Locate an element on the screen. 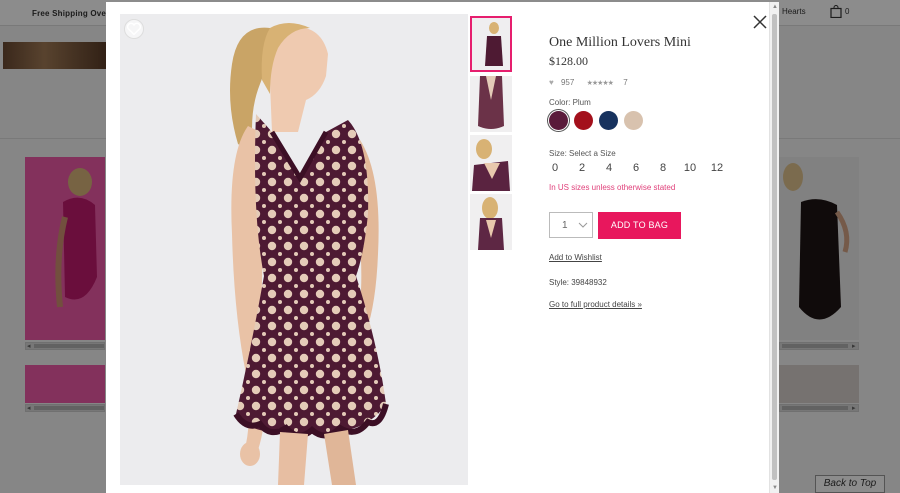 The image size is (900, 493). close-button is located at coordinates (760, 22).